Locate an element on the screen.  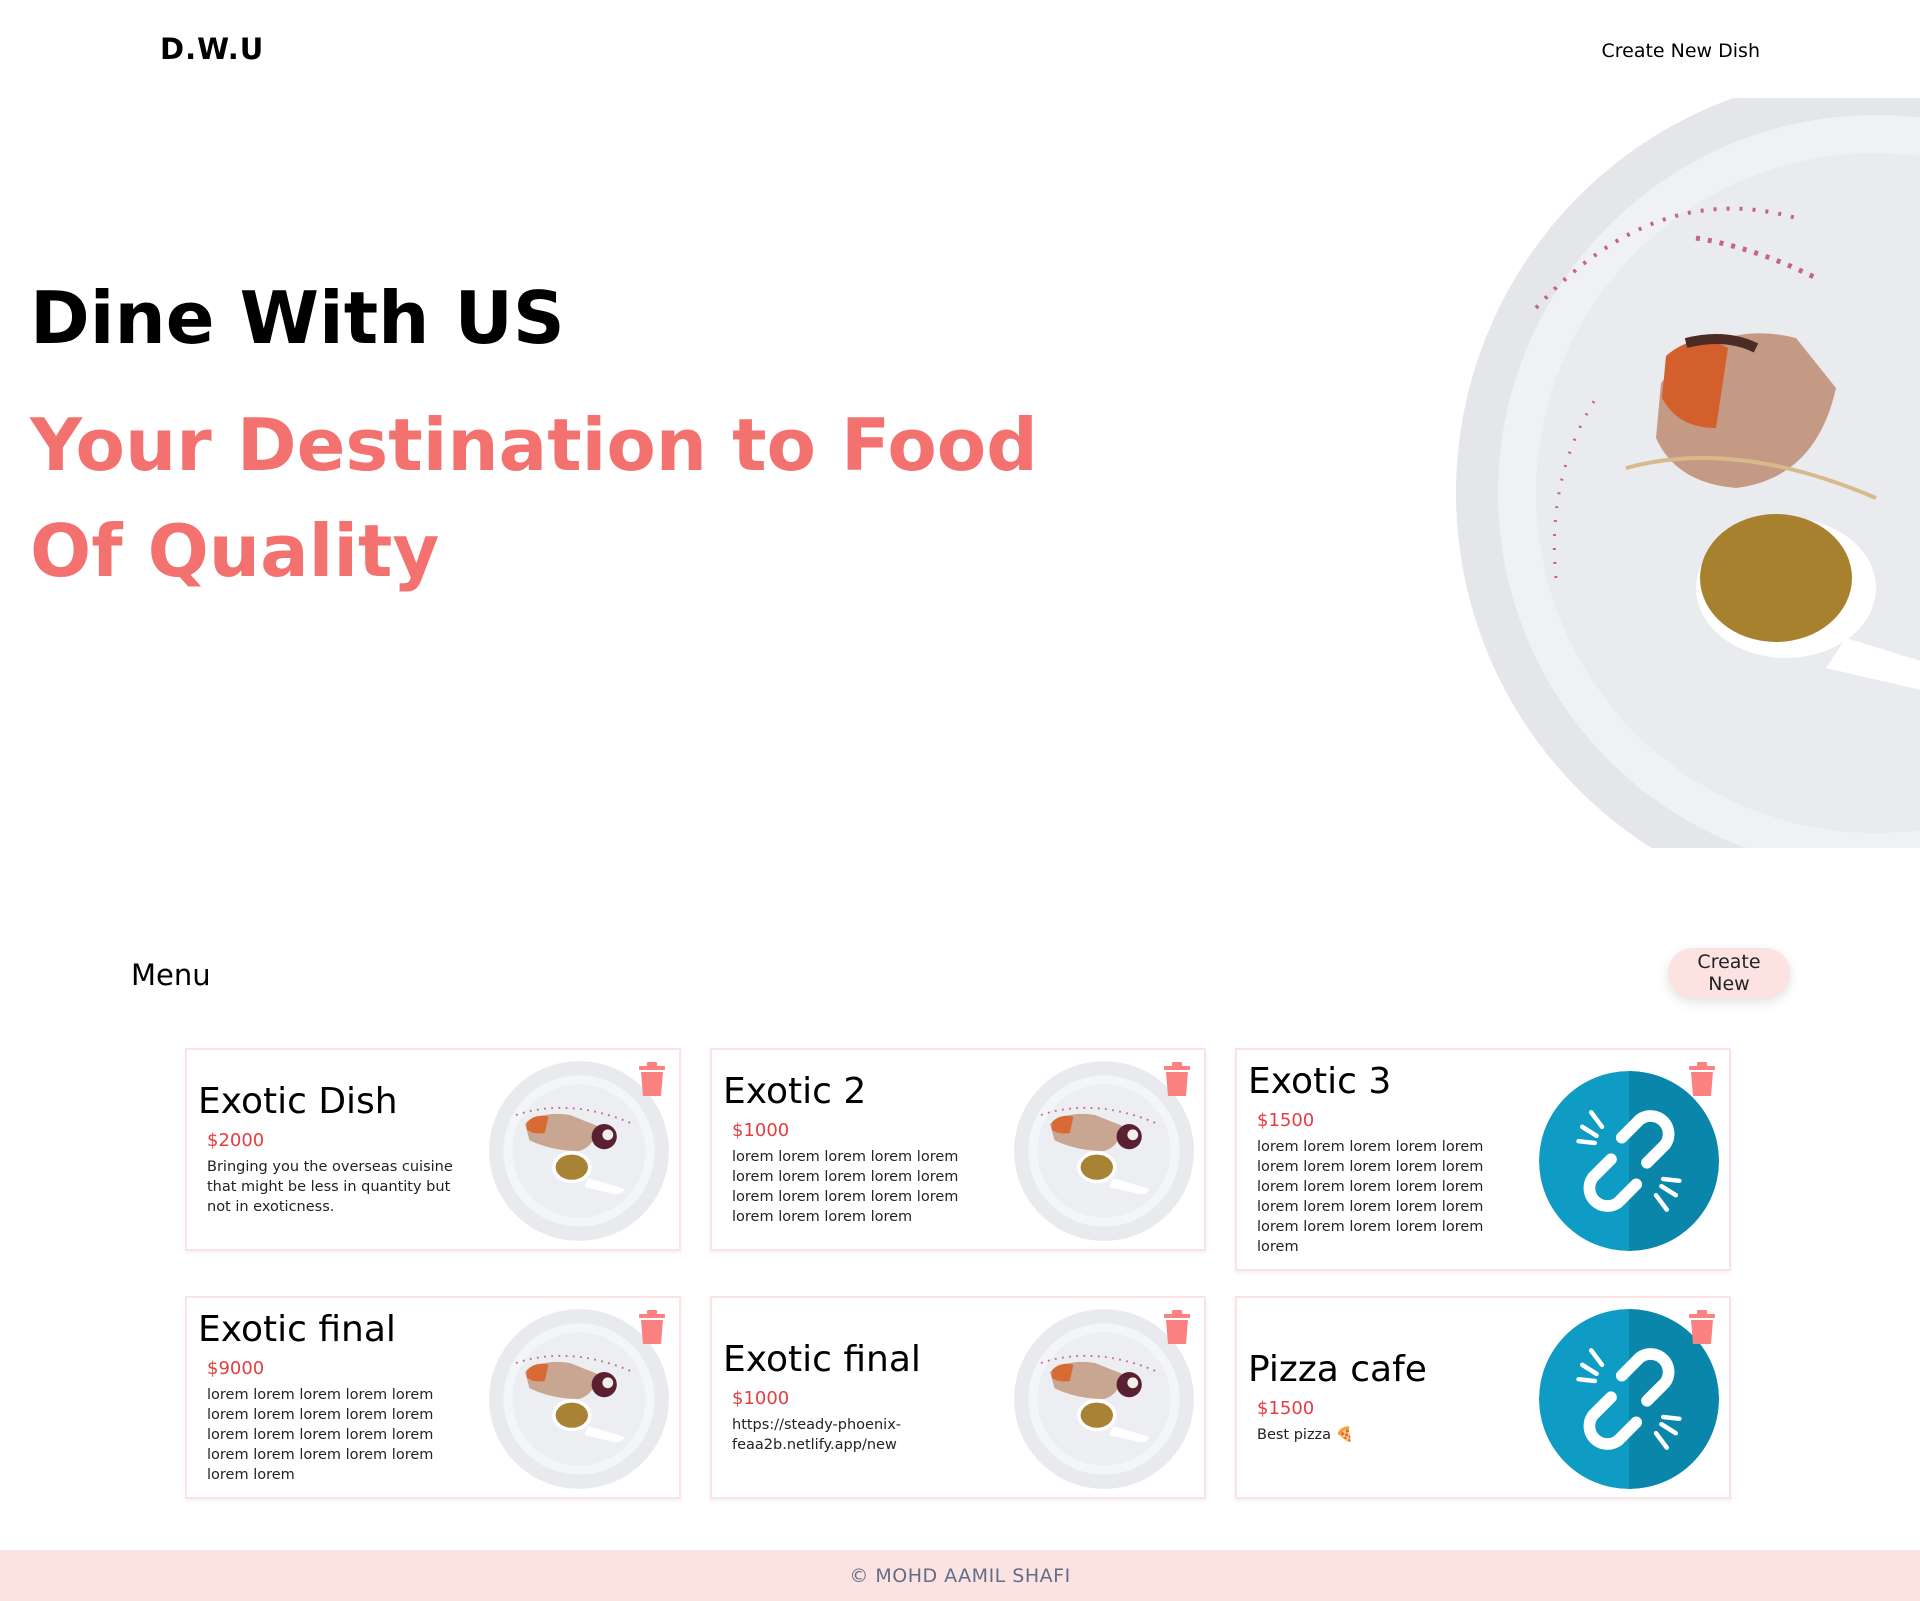
hero-plate-image is located at coordinates (1688, 473).